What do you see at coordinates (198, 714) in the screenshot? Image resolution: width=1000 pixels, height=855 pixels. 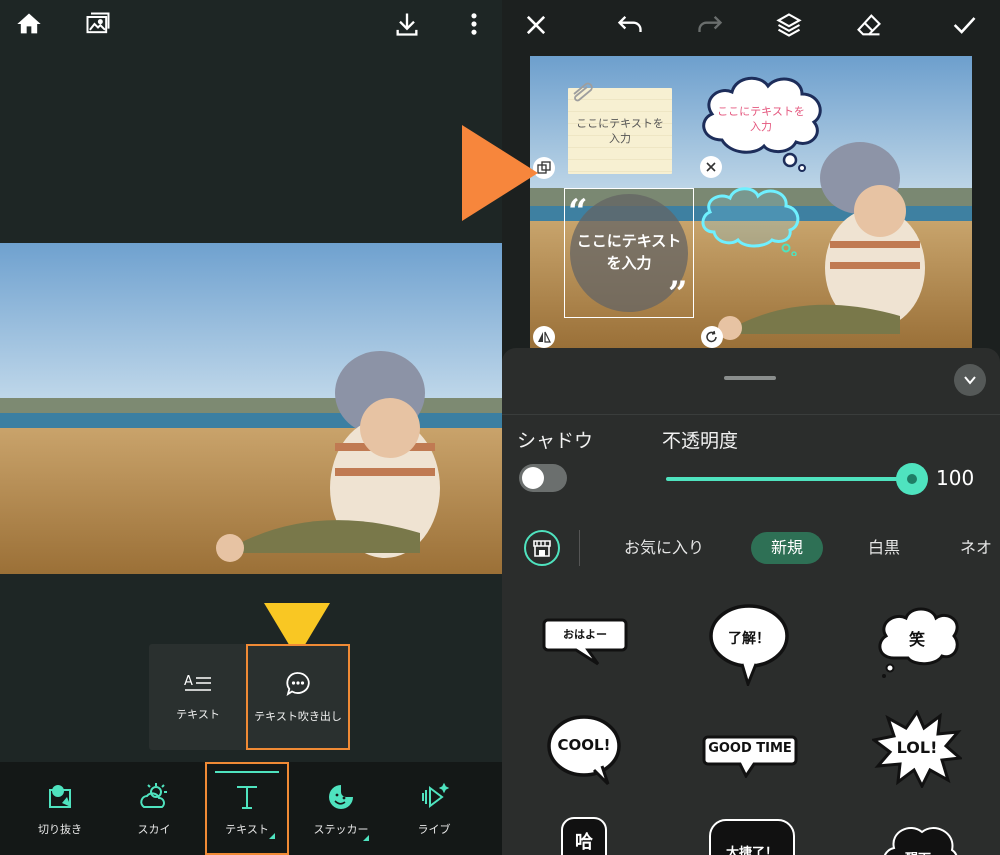 I see `text-option-label: テキスト` at bounding box center [198, 714].